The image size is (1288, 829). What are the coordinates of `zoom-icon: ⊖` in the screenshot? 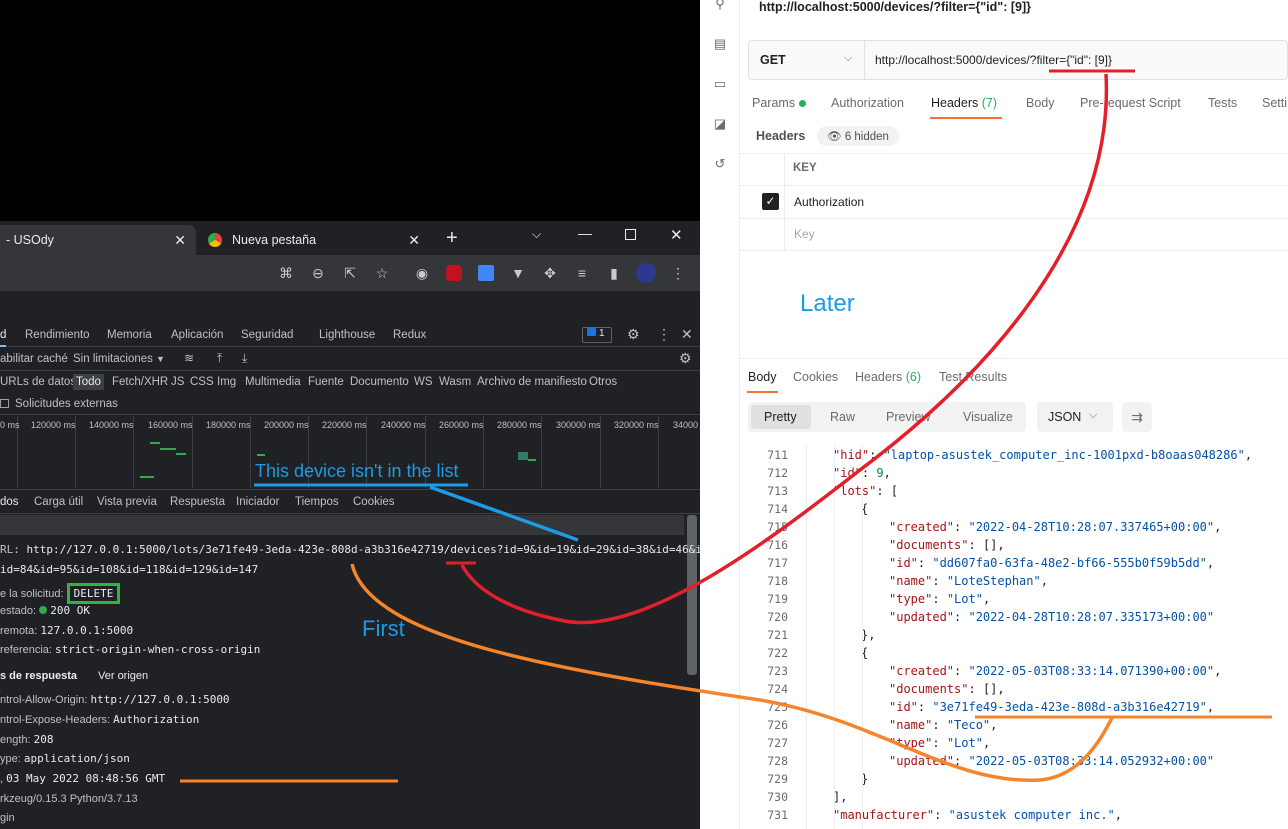 It's located at (318, 273).